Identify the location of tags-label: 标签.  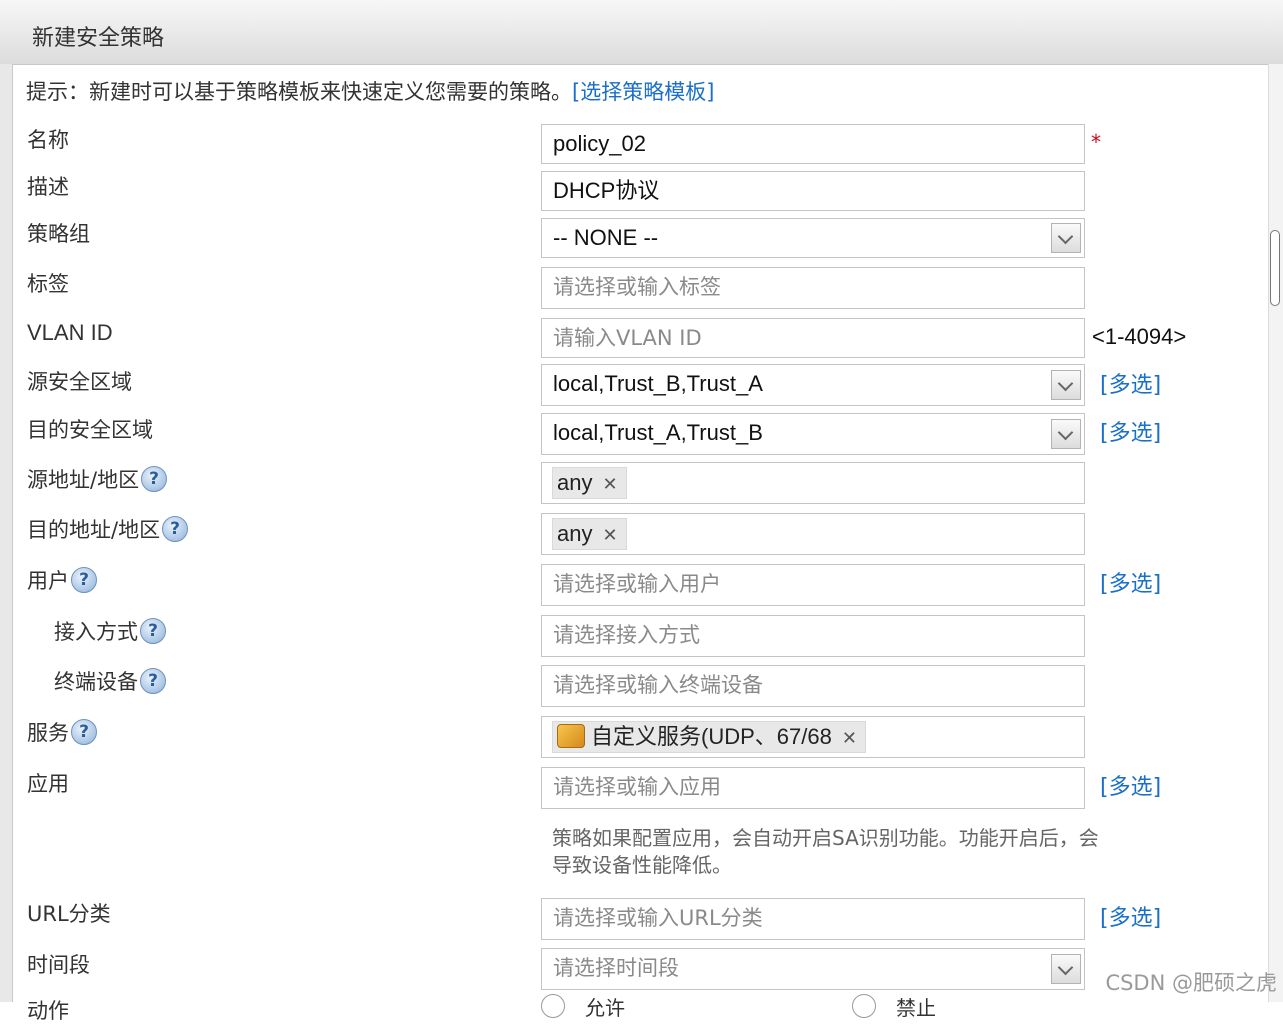
(48, 284).